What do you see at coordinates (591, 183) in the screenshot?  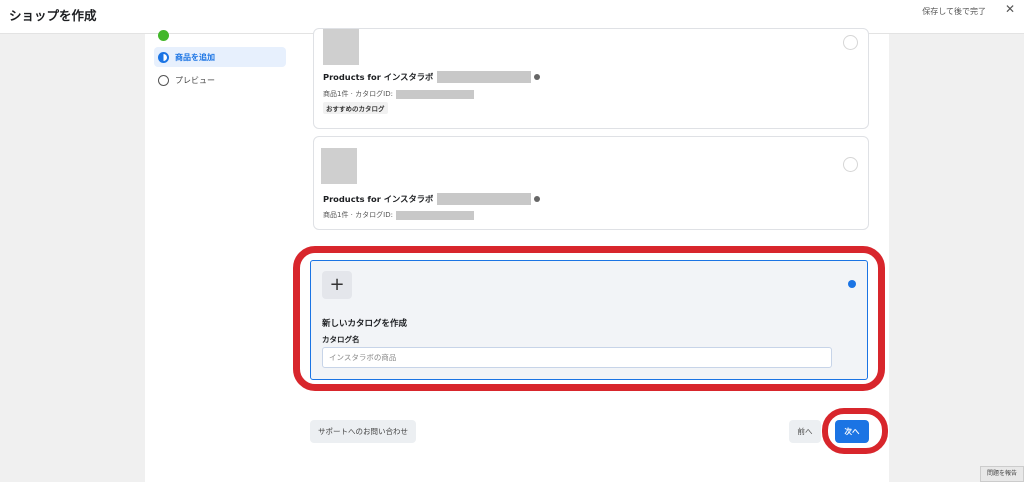 I see `catalog-option: Products for インスタラボ 商品1件 · カタログID:` at bounding box center [591, 183].